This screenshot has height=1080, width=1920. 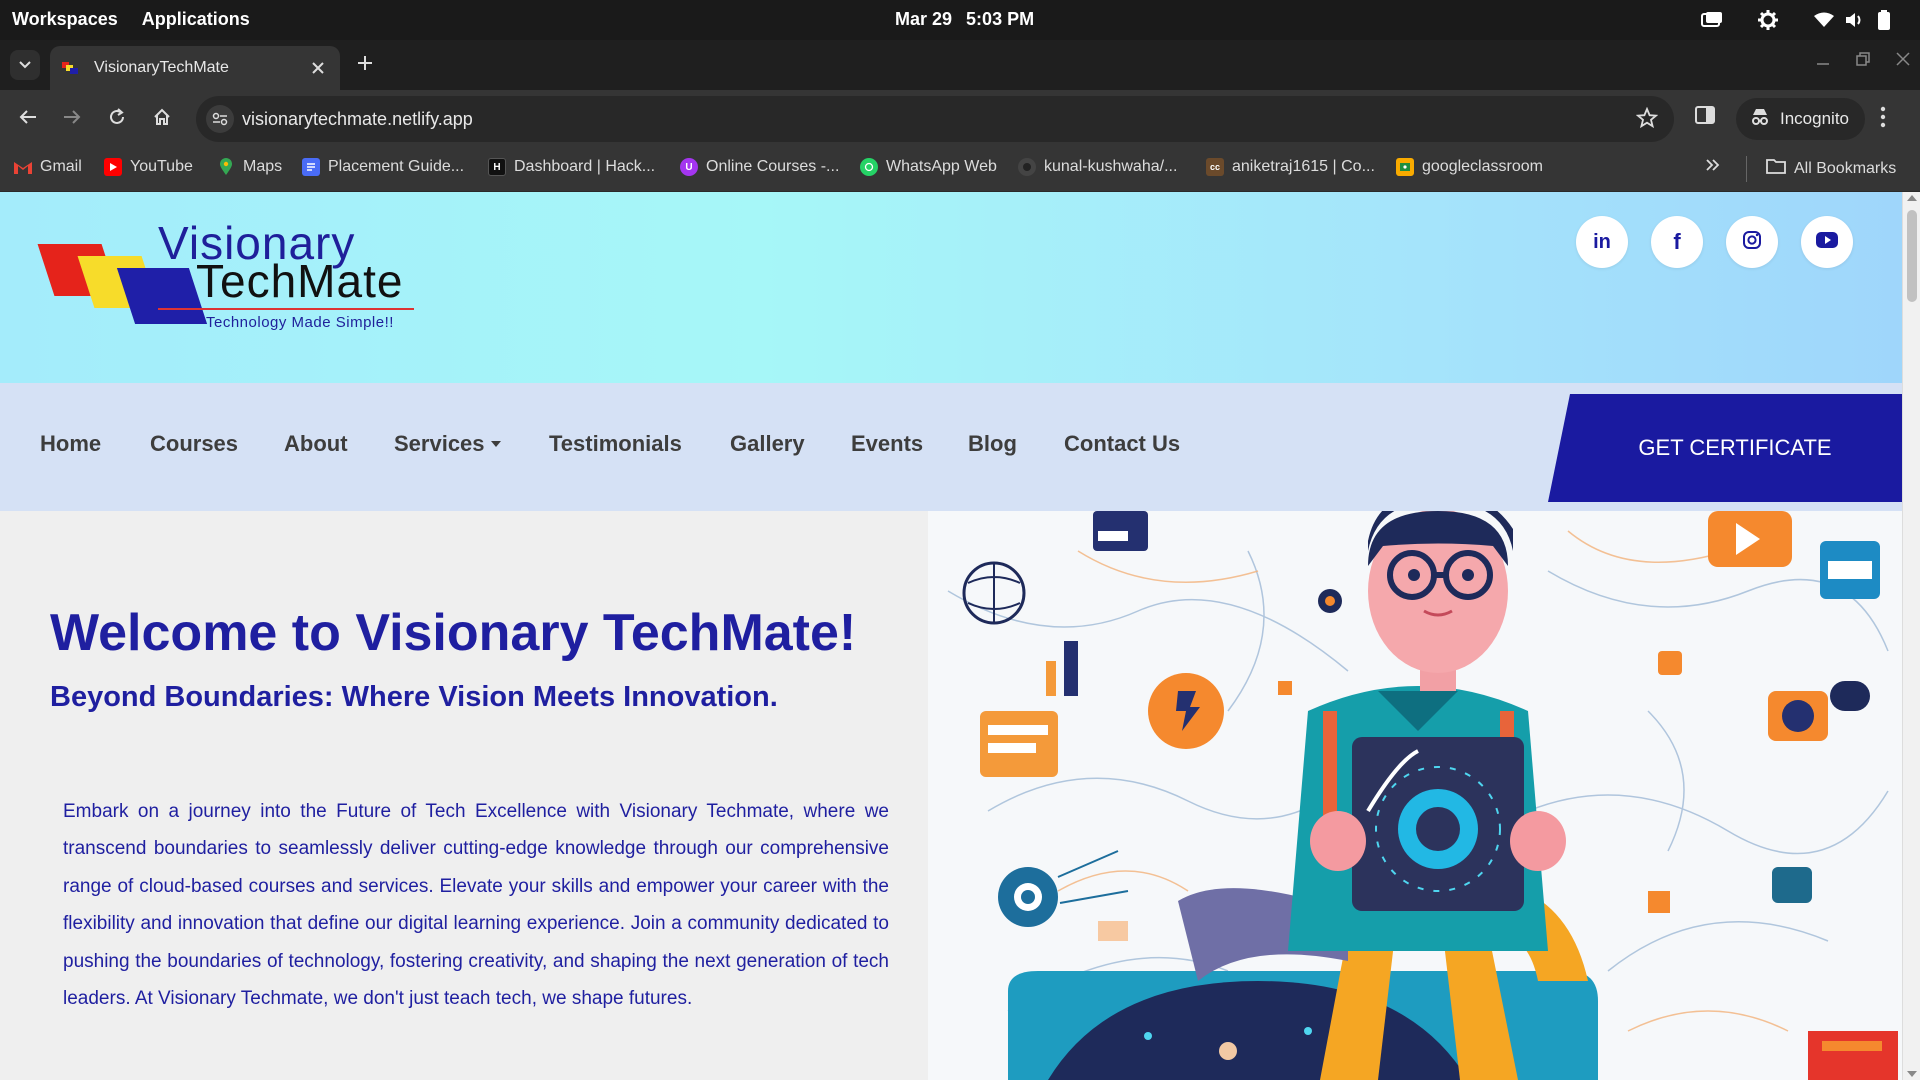 I want to click on bookmark-maps: Maps, so click(x=249, y=167).